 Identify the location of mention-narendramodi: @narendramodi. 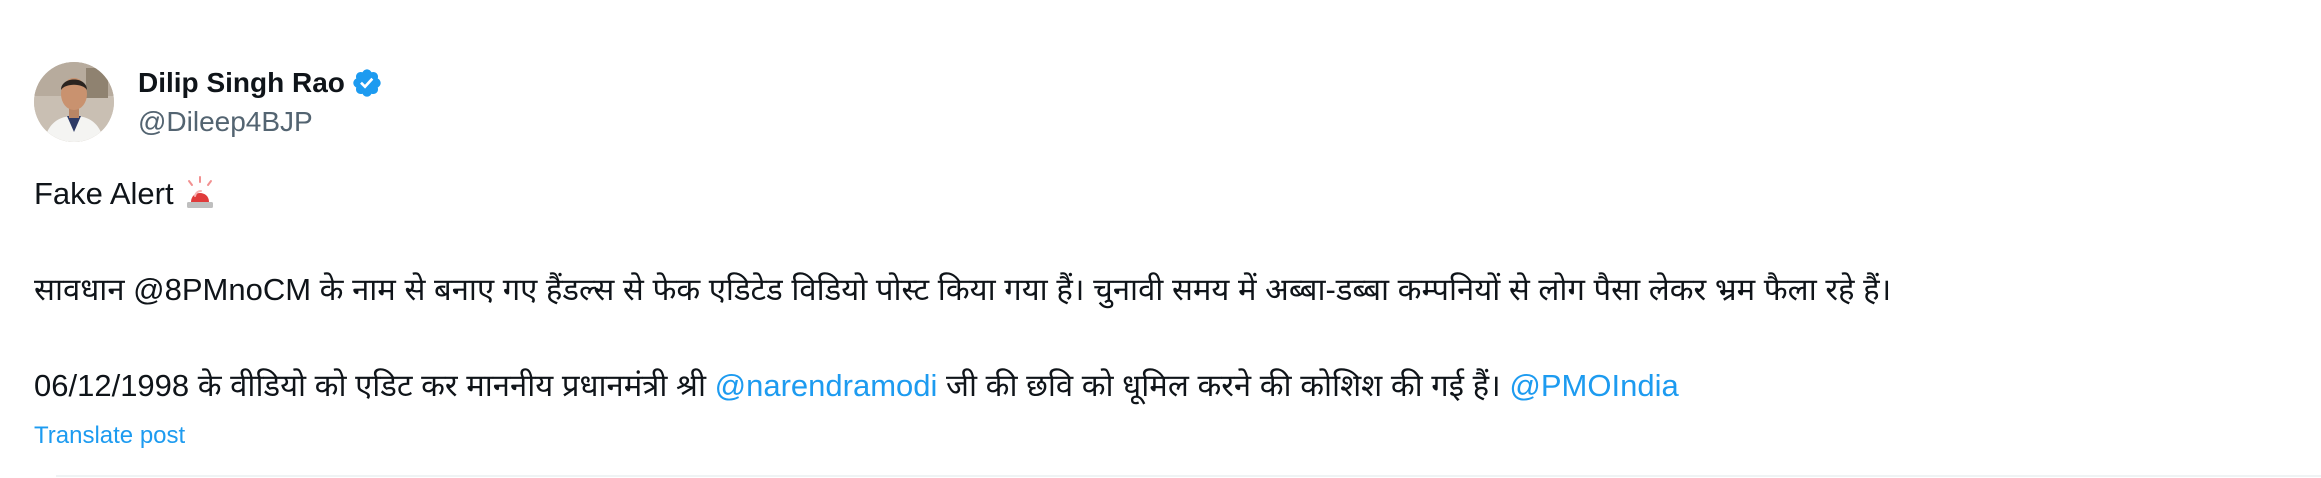
(826, 385).